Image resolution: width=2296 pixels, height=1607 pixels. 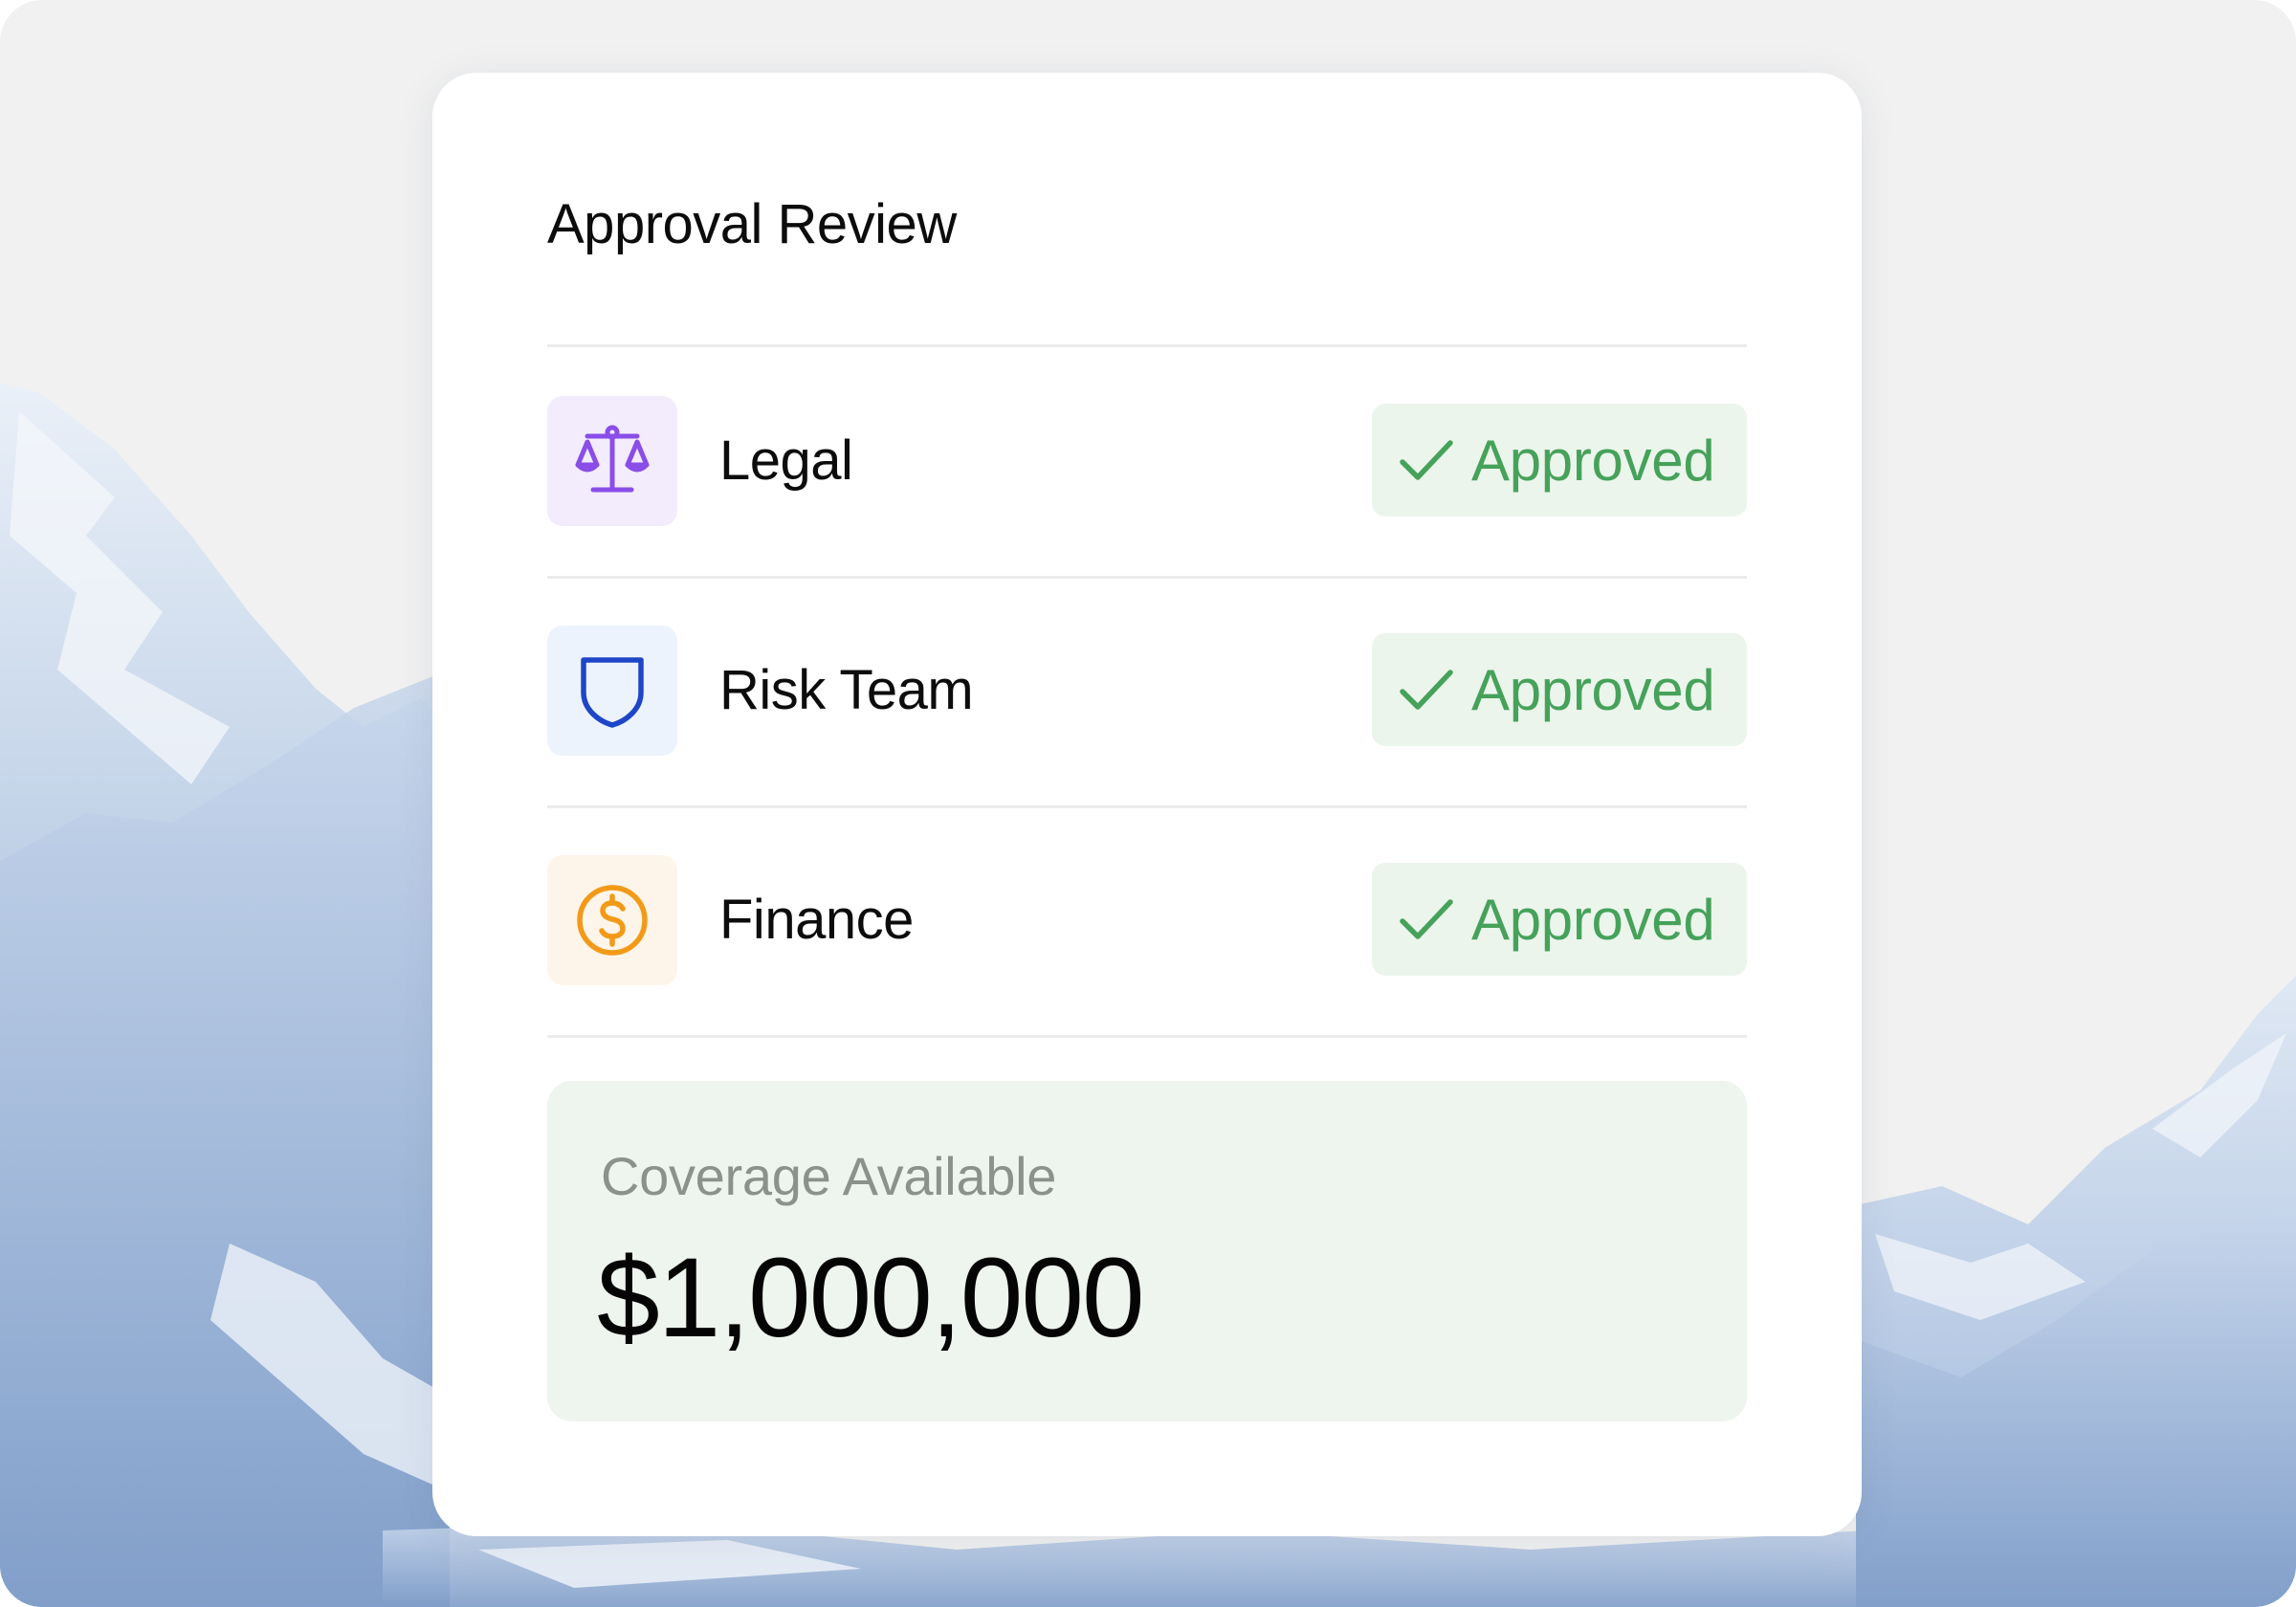 What do you see at coordinates (829, 1176) in the screenshot?
I see `coverage-label: Coverage Available` at bounding box center [829, 1176].